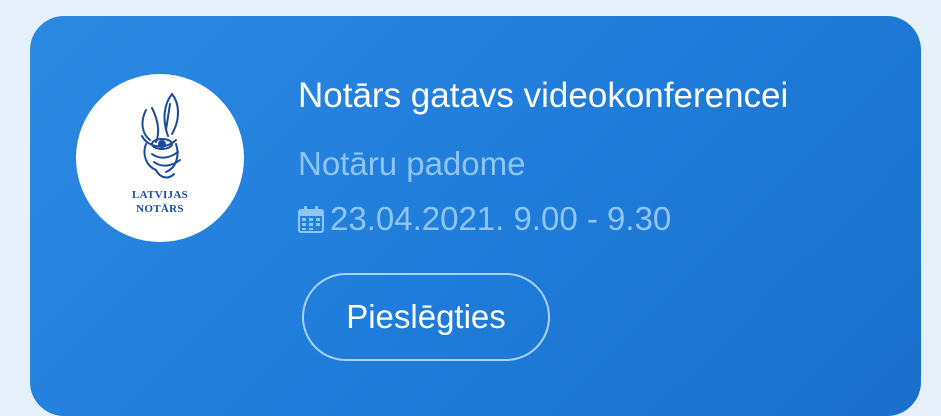  I want to click on logo-text-line2: NOTĀRS, so click(160, 209).